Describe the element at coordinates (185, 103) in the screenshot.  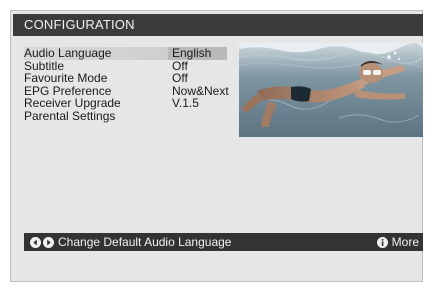
I see `menu-item-value: V.1.5` at that location.